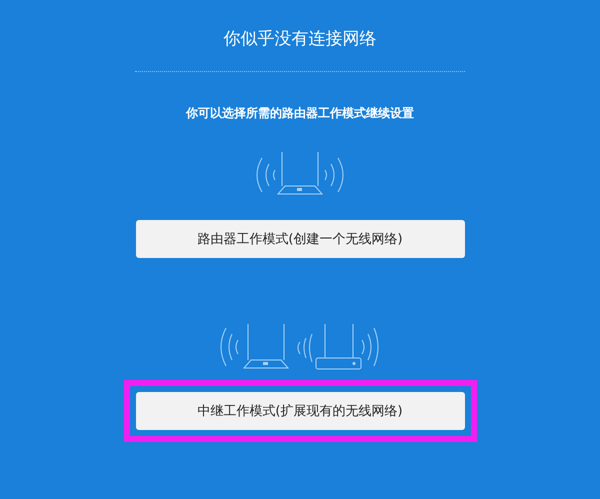 This screenshot has height=499, width=600. I want to click on instruction-text: 你可以选择所需的路由器工作模式继续设置, so click(300, 113).